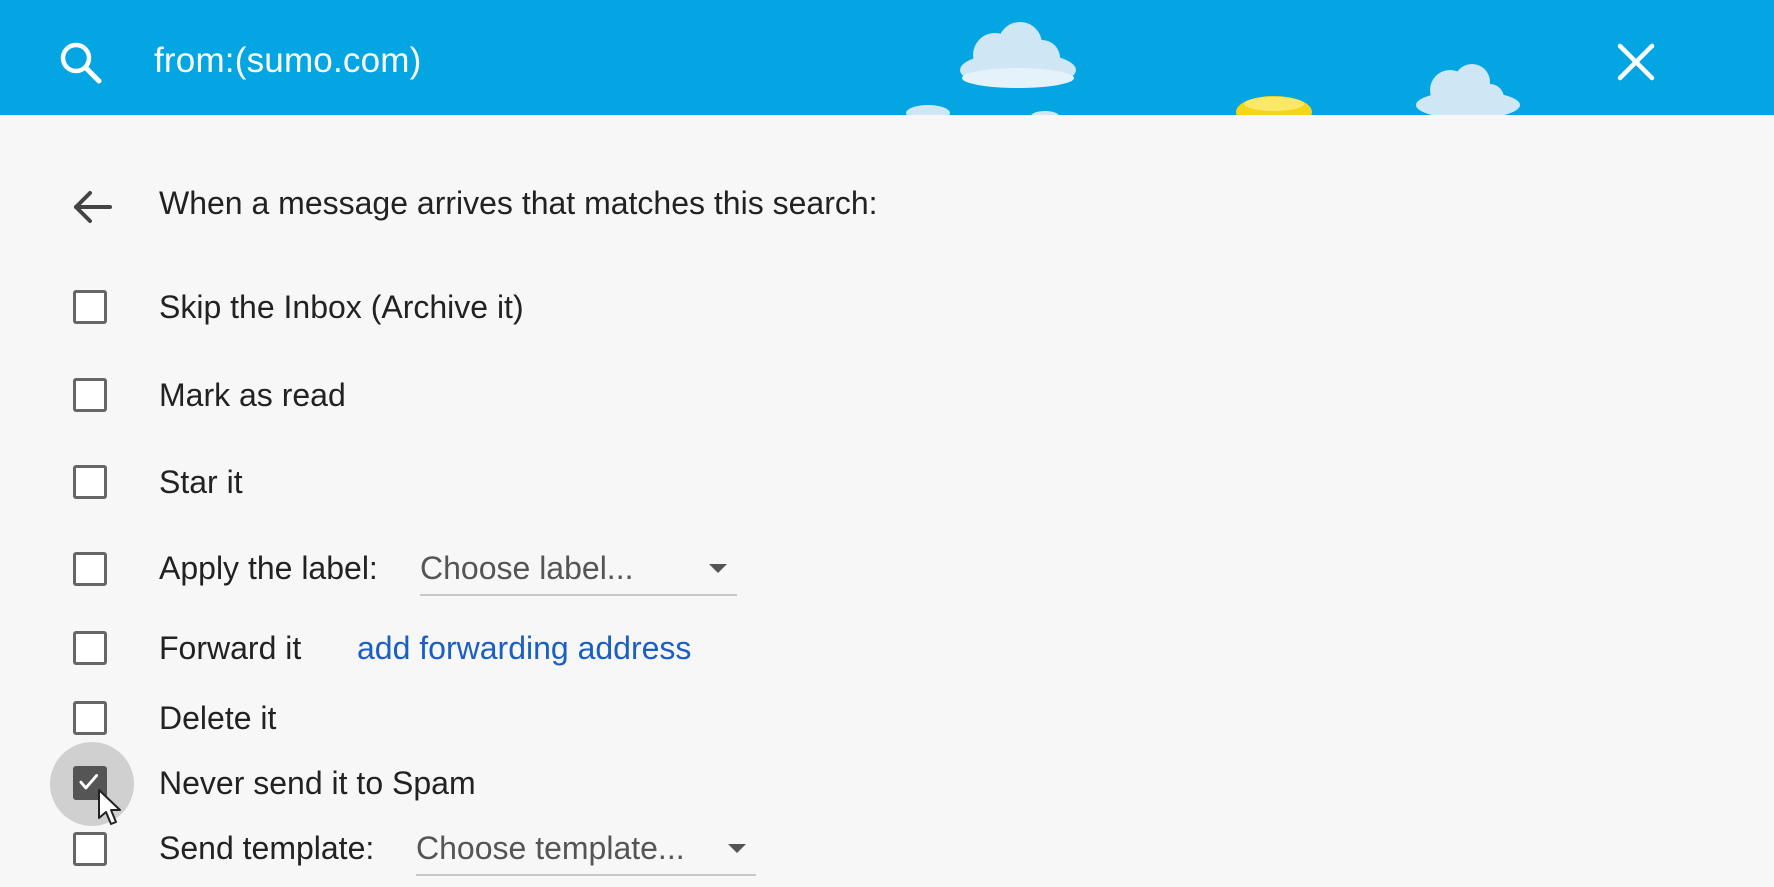 The width and height of the screenshot is (1774, 887). I want to click on search-icon, so click(80, 62).